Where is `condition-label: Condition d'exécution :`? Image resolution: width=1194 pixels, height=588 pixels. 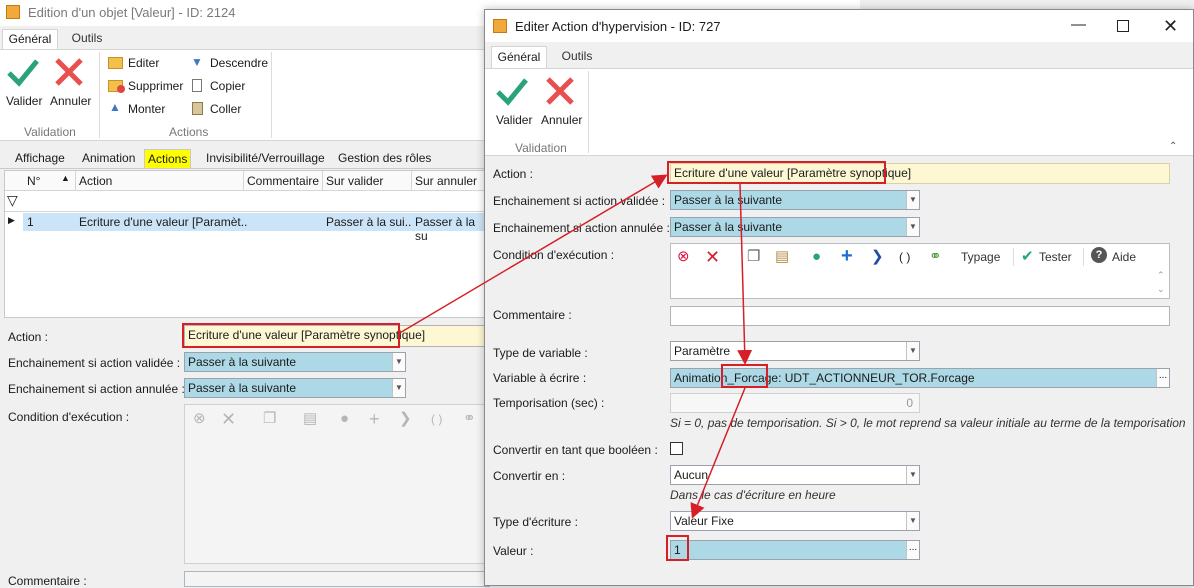 condition-label: Condition d'exécution : is located at coordinates (554, 255).